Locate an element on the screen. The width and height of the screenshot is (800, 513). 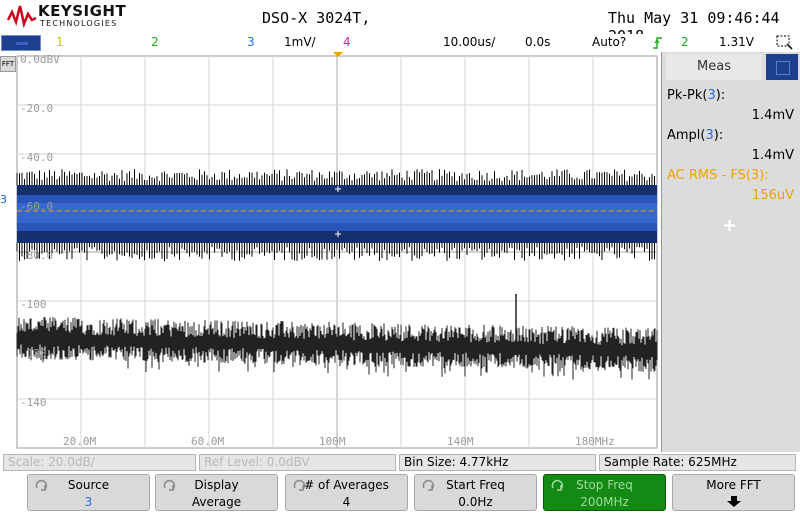
meas-1-value: 1.4mV is located at coordinates (772, 115).